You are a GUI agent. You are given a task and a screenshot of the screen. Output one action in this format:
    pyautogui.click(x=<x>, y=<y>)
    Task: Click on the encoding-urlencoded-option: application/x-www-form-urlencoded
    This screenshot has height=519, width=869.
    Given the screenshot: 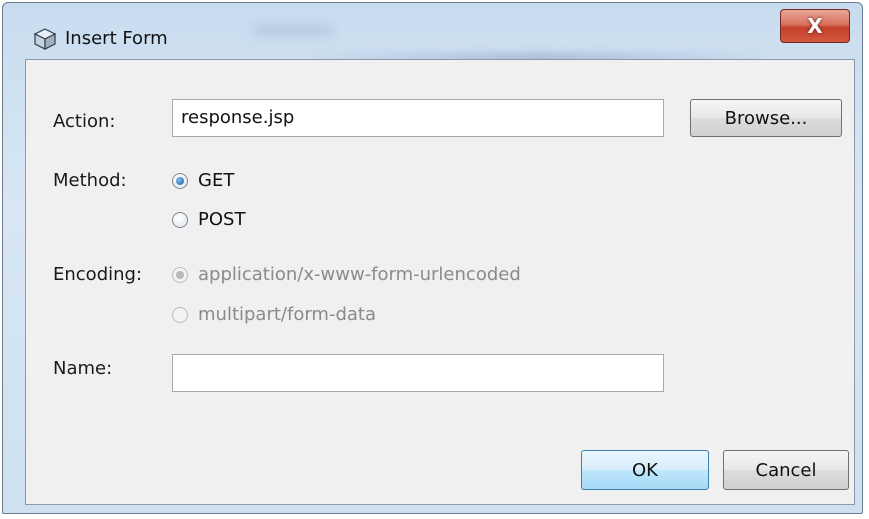 What is the action you would take?
    pyautogui.click(x=346, y=275)
    